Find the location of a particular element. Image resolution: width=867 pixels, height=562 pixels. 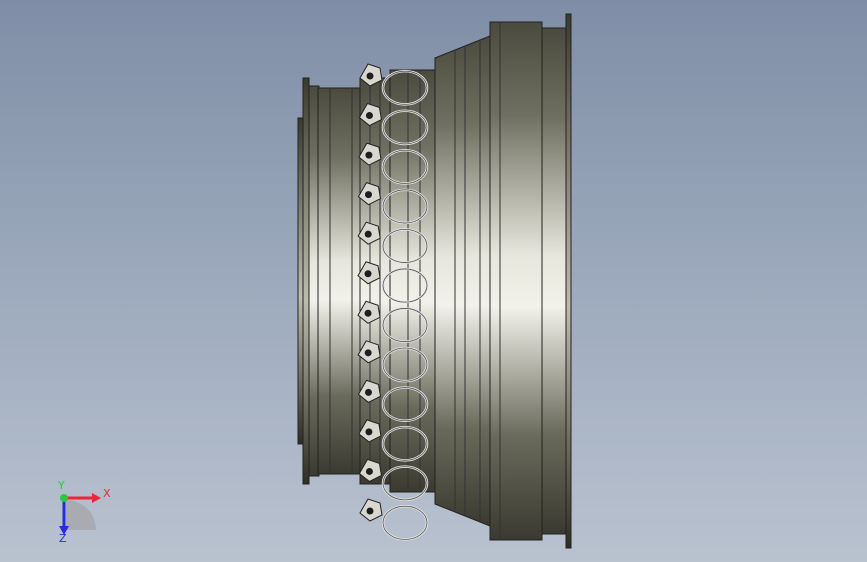

coordinate-triad: X Y Z is located at coordinates (84, 512).